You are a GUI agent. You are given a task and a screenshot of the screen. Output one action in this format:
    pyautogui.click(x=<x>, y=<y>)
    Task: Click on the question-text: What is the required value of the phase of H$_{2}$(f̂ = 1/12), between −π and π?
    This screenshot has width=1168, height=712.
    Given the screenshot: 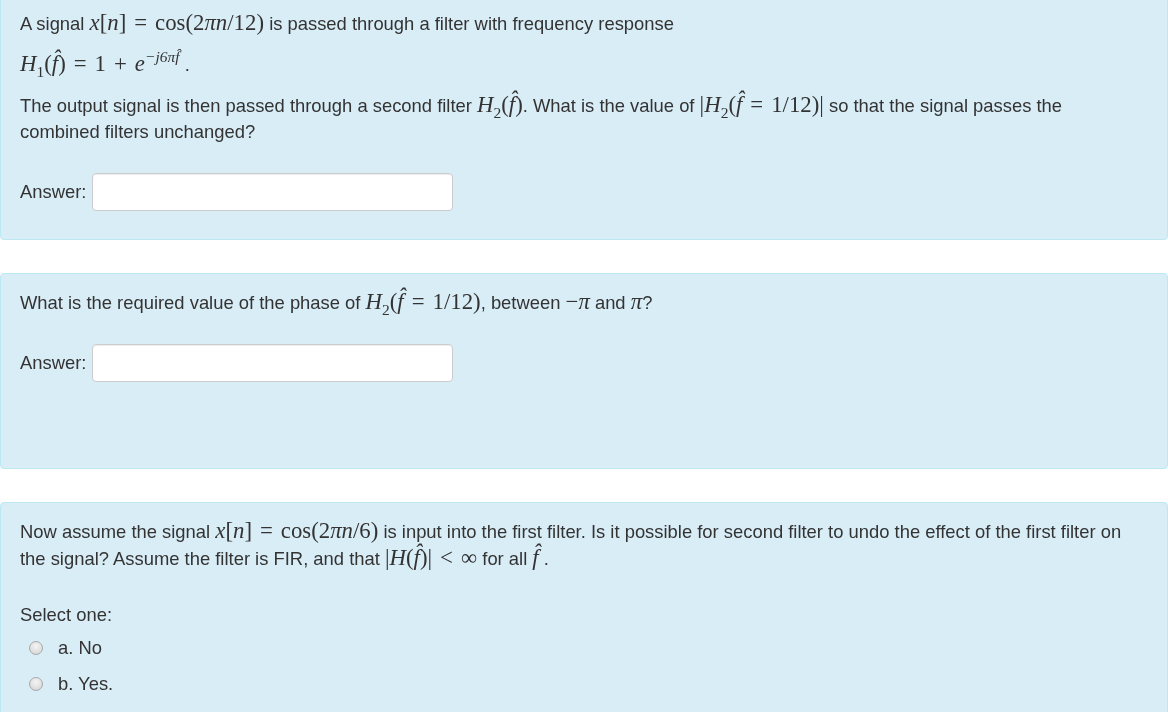 What is the action you would take?
    pyautogui.click(x=337, y=302)
    